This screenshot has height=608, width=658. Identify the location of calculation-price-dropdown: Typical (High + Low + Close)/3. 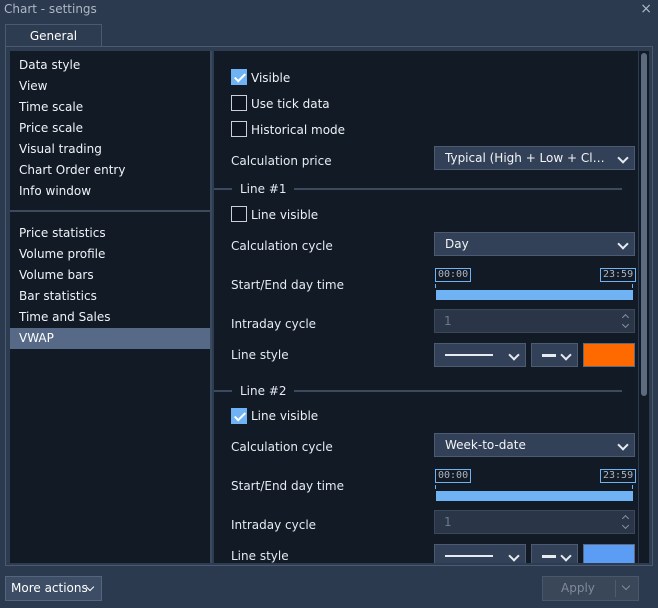
(534, 158).